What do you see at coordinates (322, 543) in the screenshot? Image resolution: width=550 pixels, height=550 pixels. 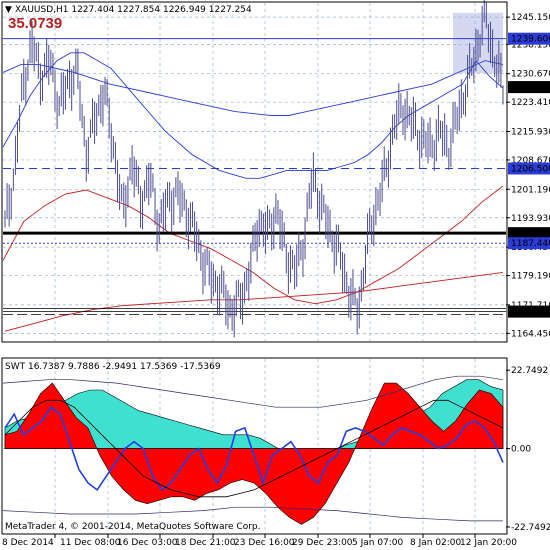 I see `time-tick-label: 29 Dec 23:00` at bounding box center [322, 543].